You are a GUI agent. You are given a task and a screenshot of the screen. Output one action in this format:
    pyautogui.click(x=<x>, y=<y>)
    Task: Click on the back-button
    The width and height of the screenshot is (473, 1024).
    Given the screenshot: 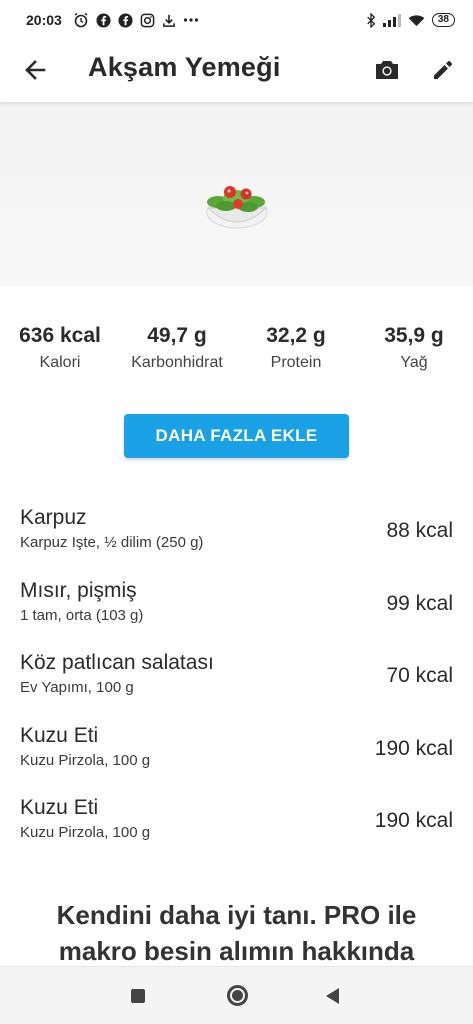 What is the action you would take?
    pyautogui.click(x=35, y=70)
    